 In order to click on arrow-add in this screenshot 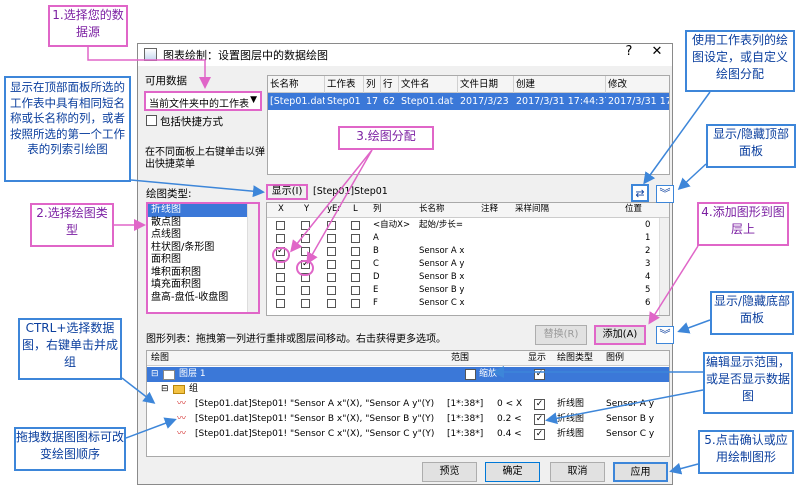, I will do `click(673, 285)`.